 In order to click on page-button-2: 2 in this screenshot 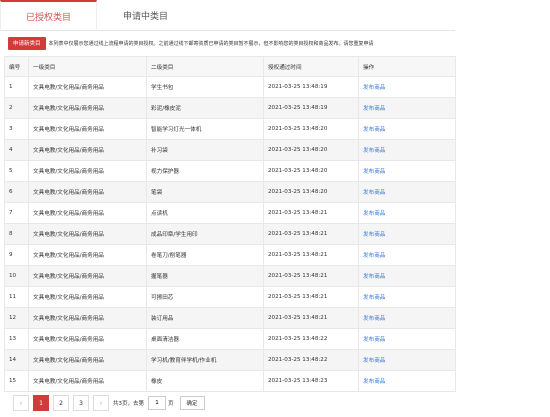, I will do `click(61, 403)`.